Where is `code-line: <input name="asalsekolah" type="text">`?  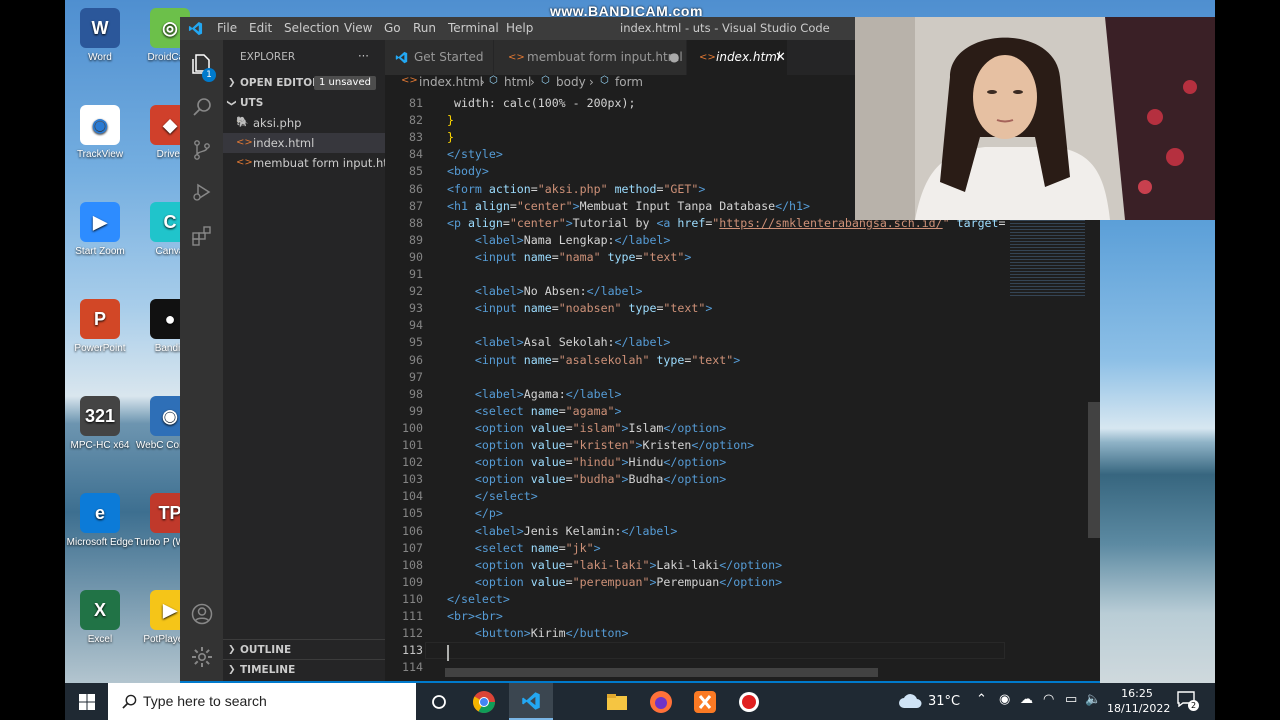
code-line: <input name="asalsekolah" type="text"> is located at coordinates (607, 359).